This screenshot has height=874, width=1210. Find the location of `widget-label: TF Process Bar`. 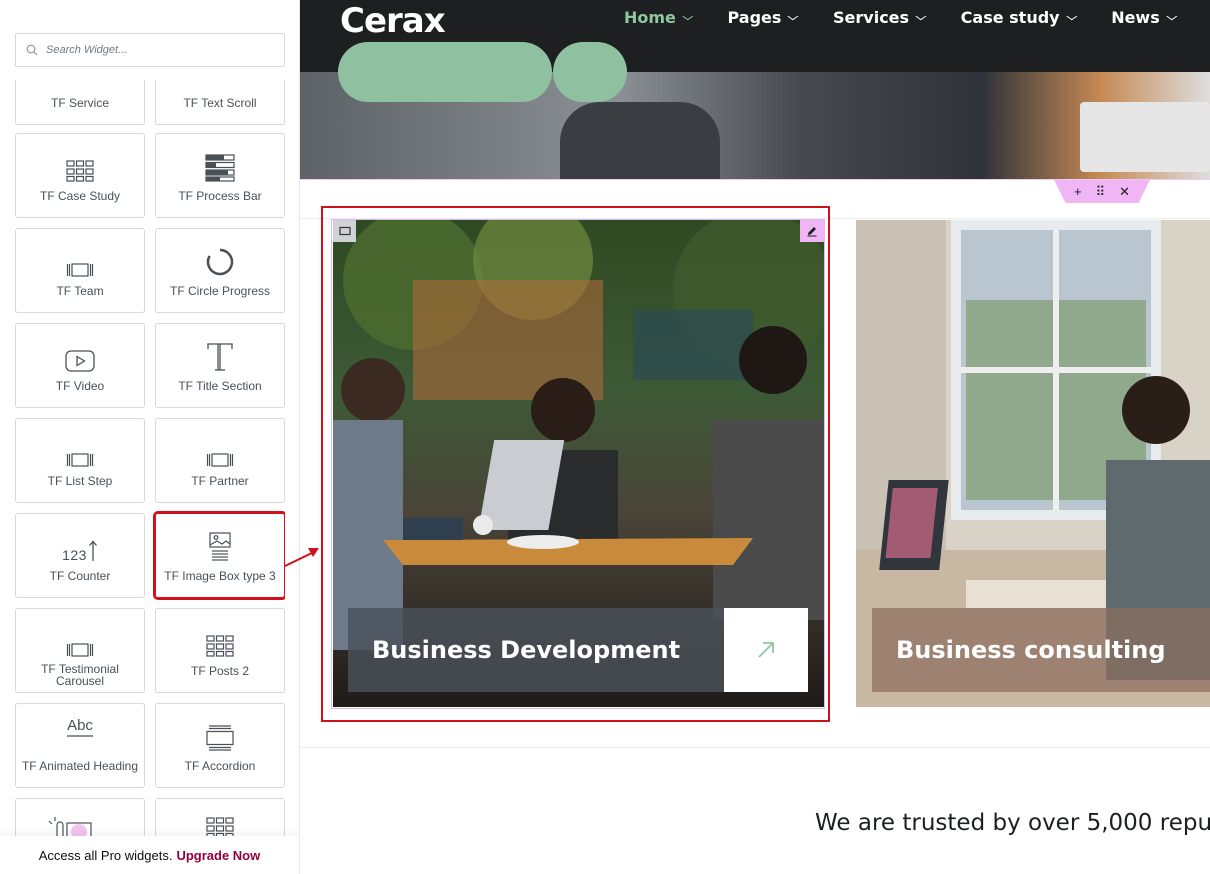

widget-label: TF Process Bar is located at coordinates (220, 196).